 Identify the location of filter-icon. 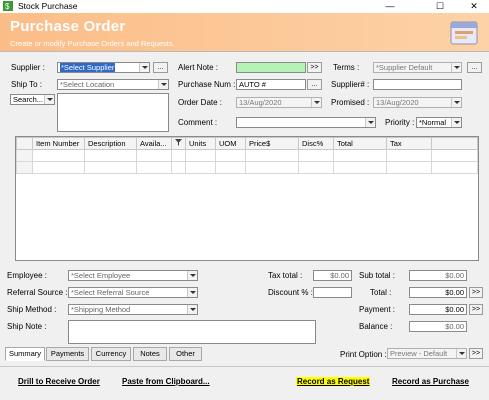
(178, 142).